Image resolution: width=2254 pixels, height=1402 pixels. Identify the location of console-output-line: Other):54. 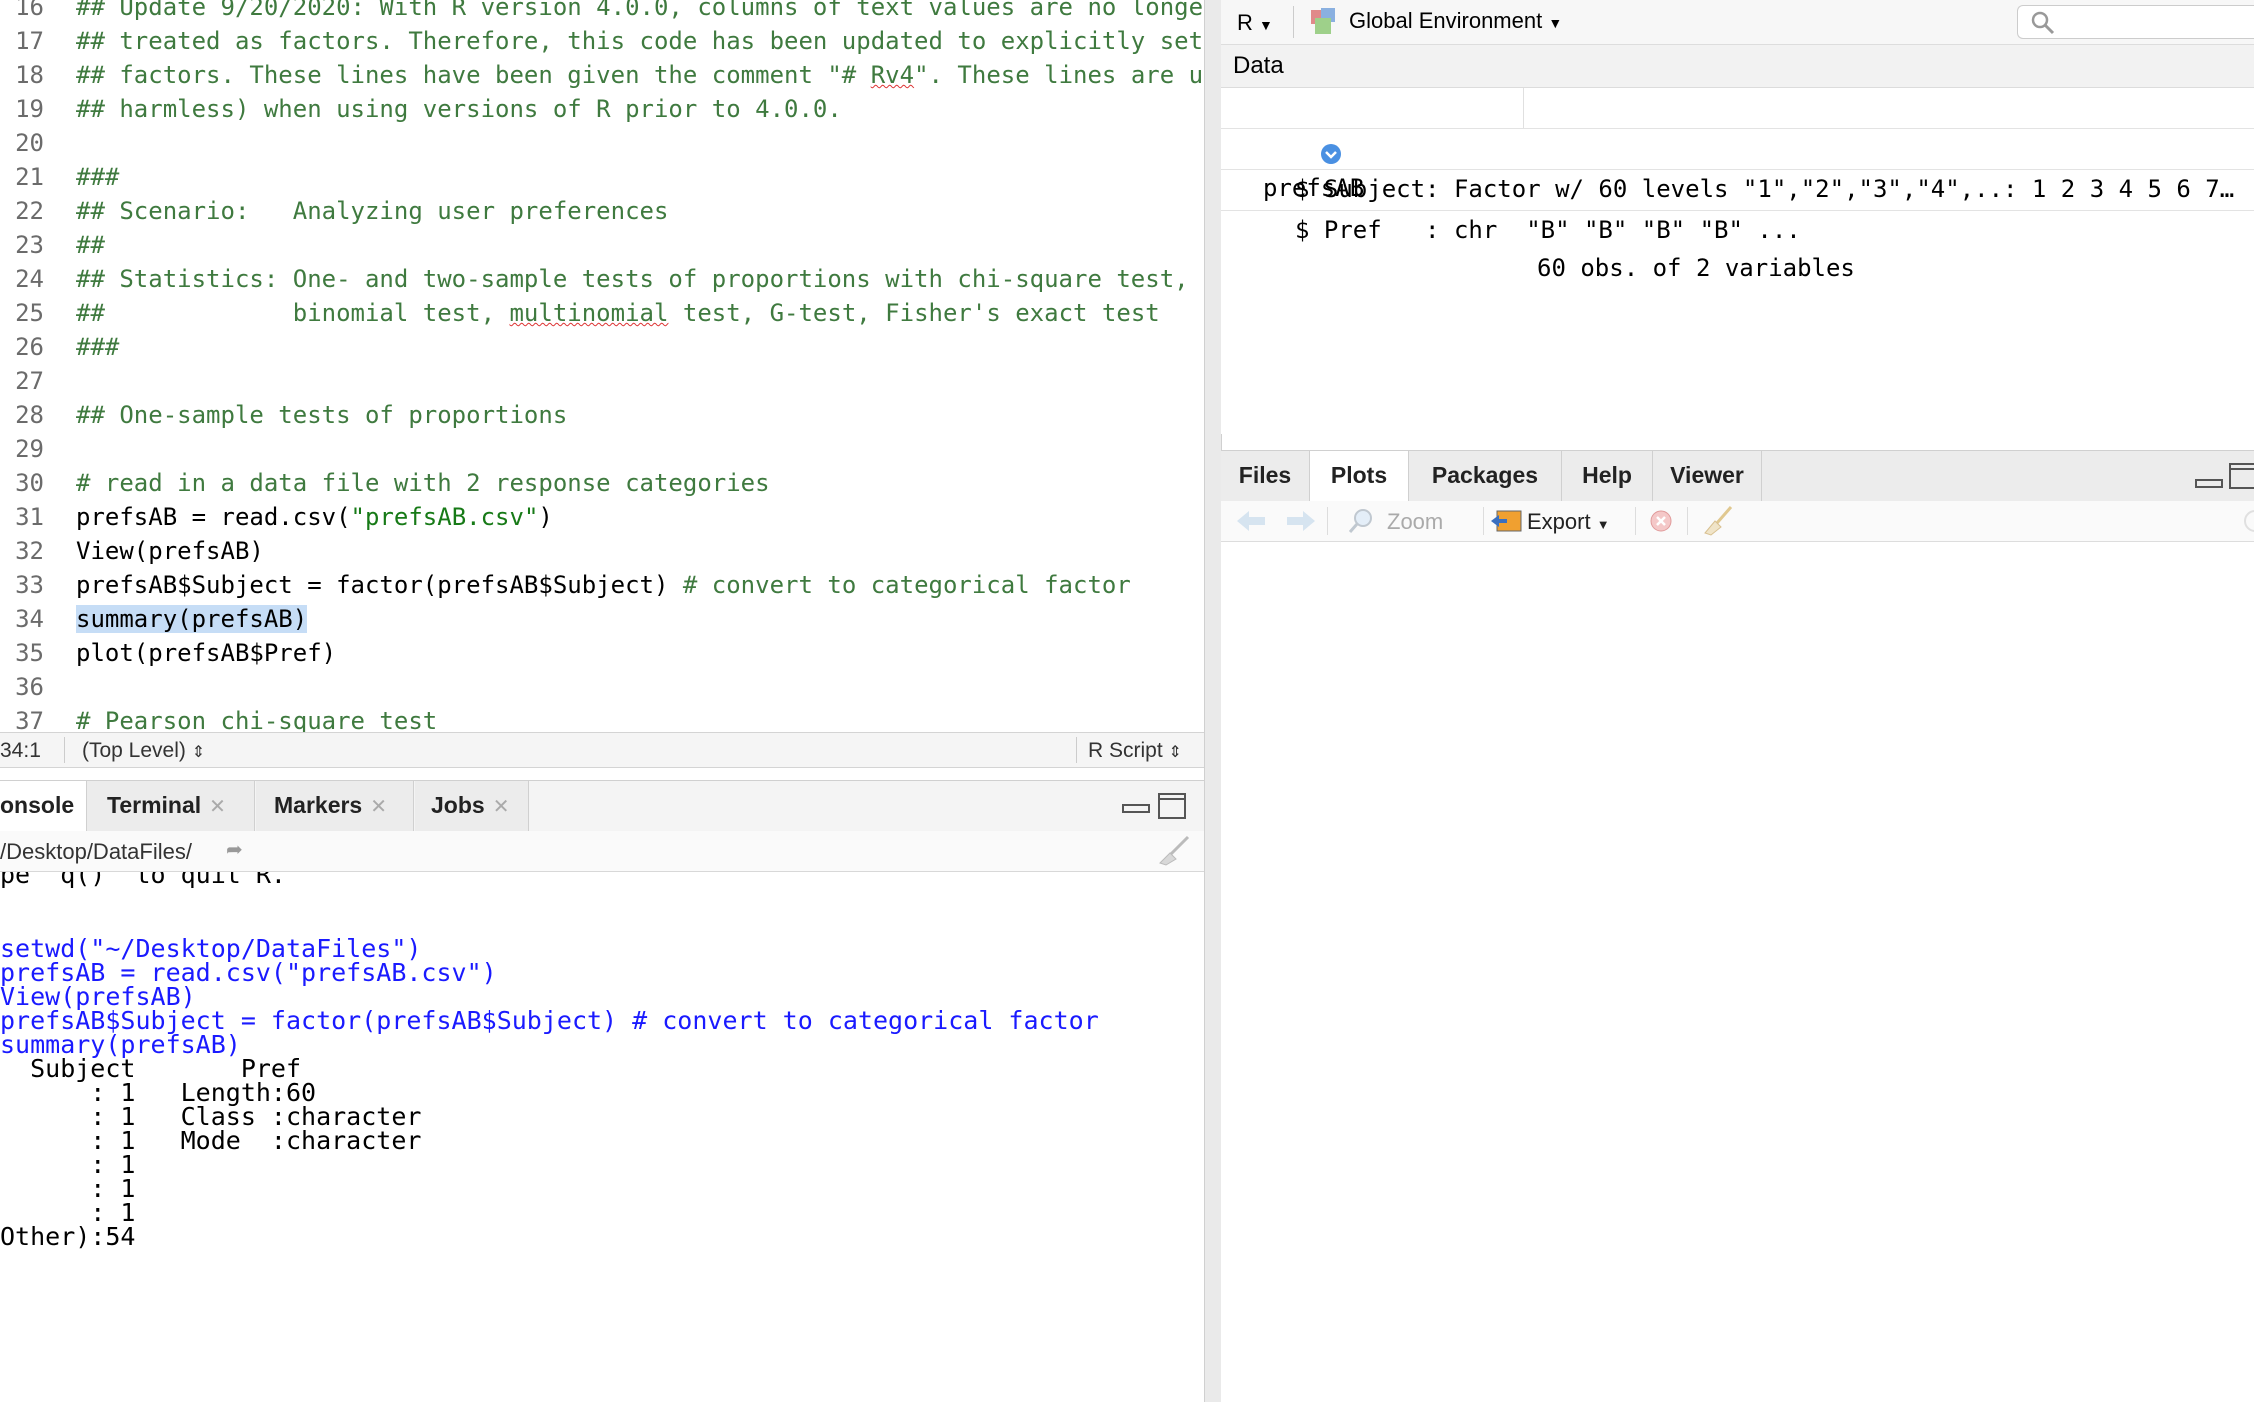
(226, 1236).